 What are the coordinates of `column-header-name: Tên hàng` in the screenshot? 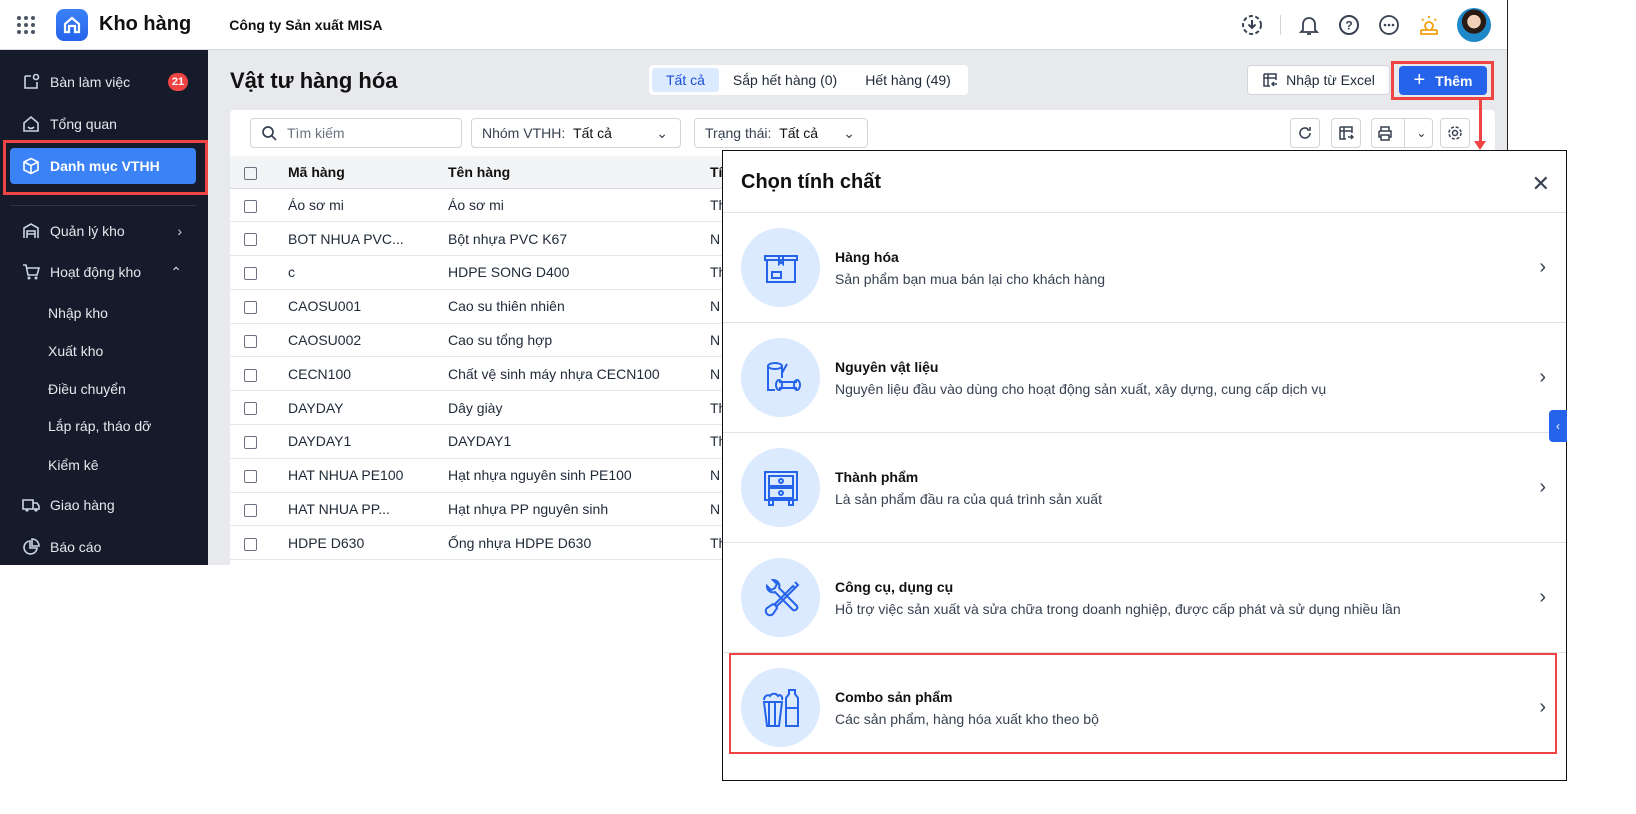 It's located at (579, 172).